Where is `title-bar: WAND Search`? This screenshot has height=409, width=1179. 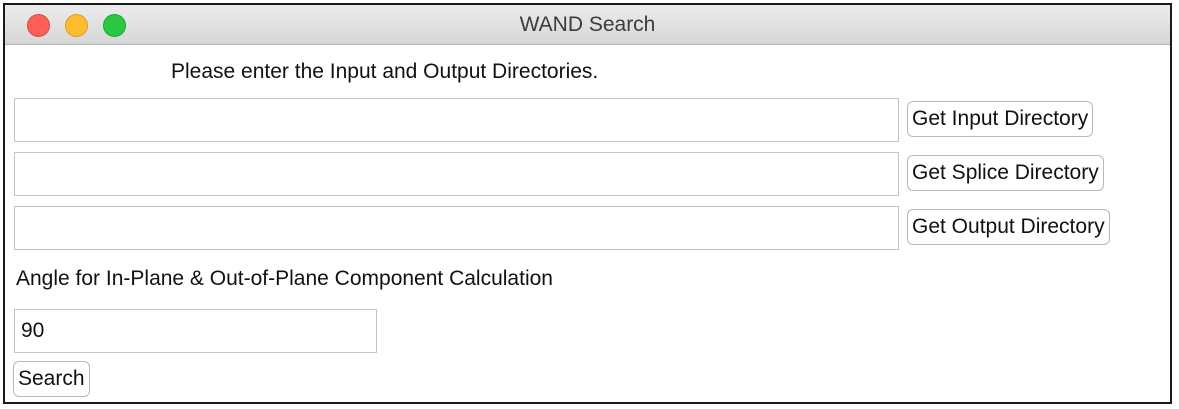
title-bar: WAND Search is located at coordinates (587, 25).